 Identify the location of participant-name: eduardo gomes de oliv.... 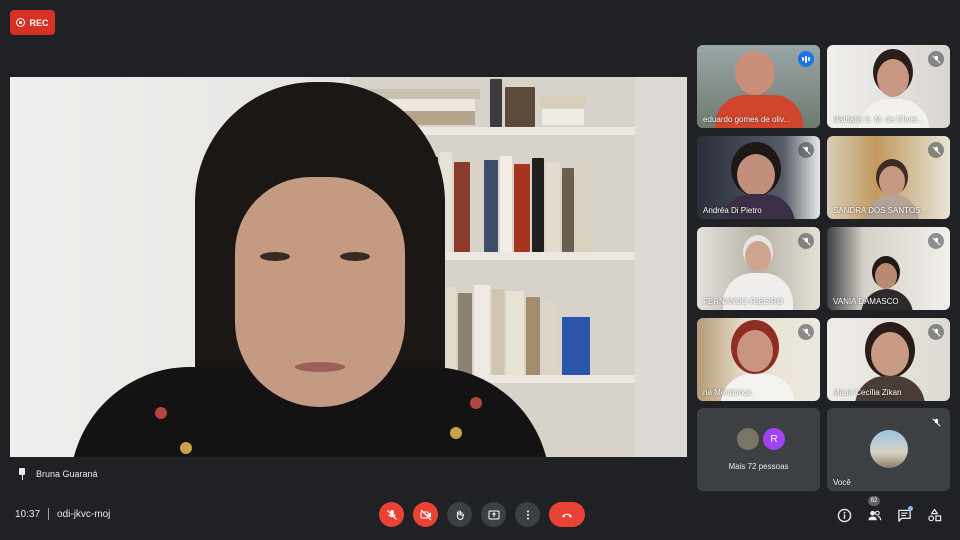
(747, 119).